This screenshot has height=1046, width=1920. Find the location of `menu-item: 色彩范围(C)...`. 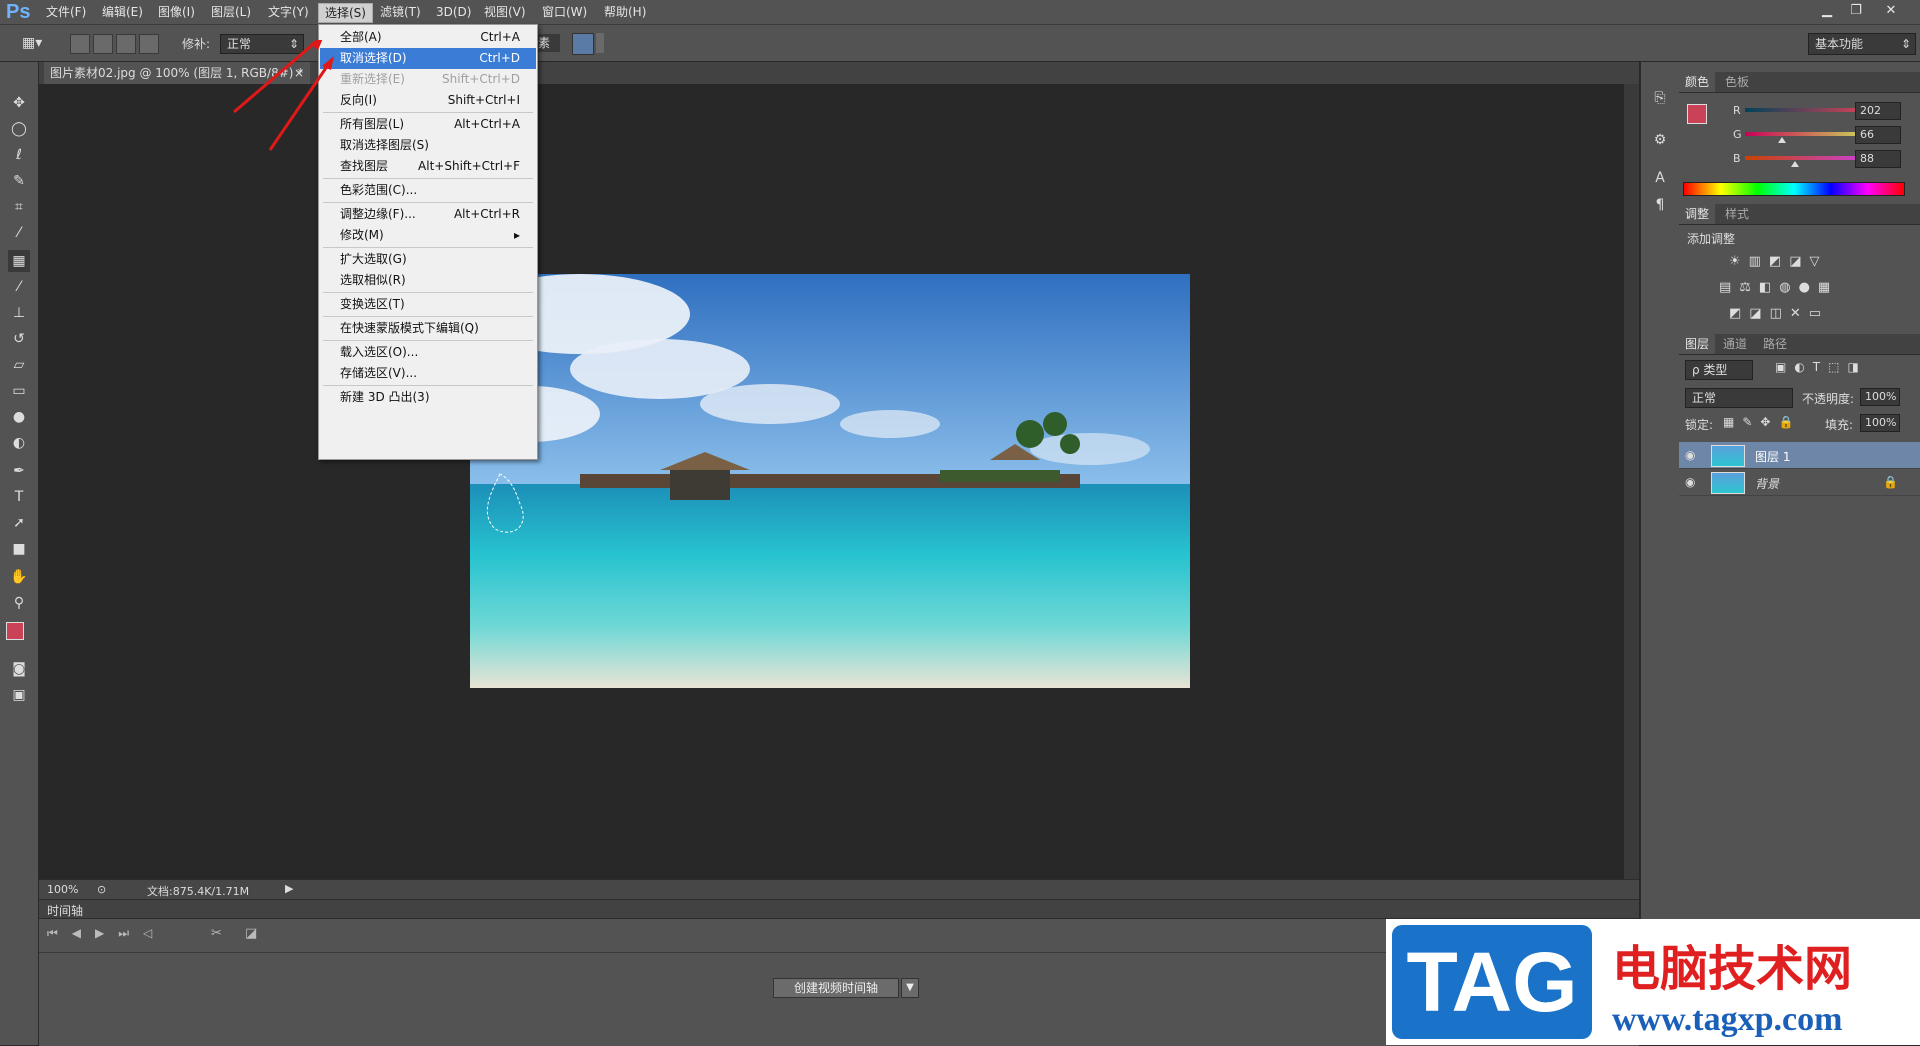

menu-item: 色彩范围(C)... is located at coordinates (428, 190).